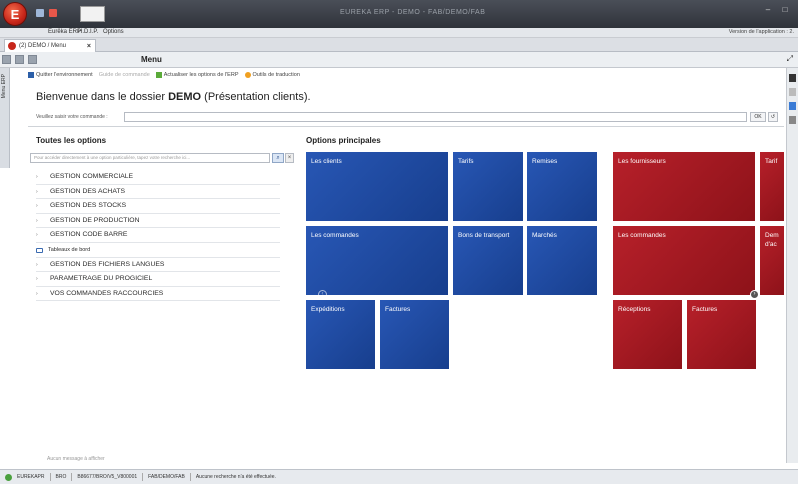  Describe the element at coordinates (88, 32) in the screenshot. I see `menu-hdip: H.D.I.P.` at that location.